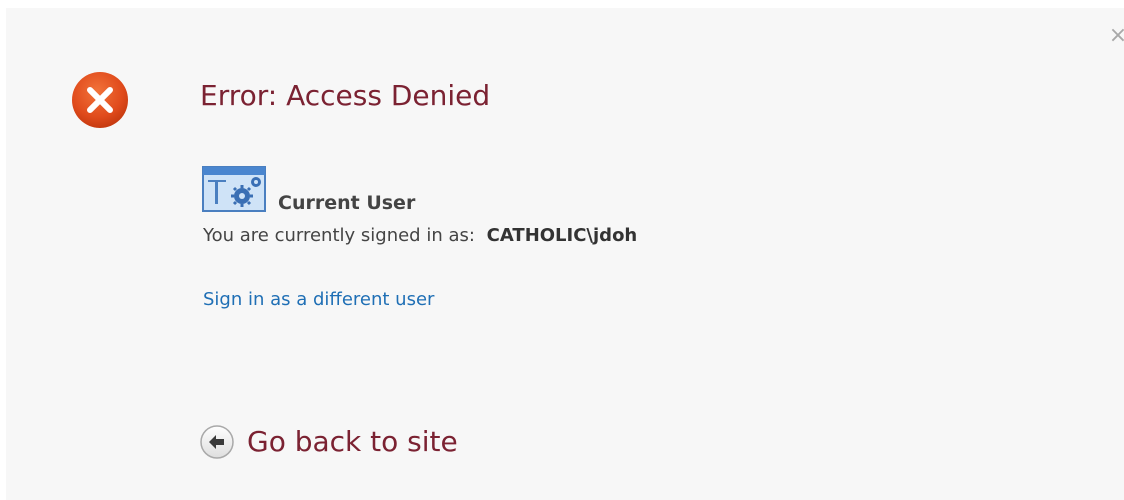 The width and height of the screenshot is (1124, 500). I want to click on page-title: Error: Access Denied, so click(345, 95).